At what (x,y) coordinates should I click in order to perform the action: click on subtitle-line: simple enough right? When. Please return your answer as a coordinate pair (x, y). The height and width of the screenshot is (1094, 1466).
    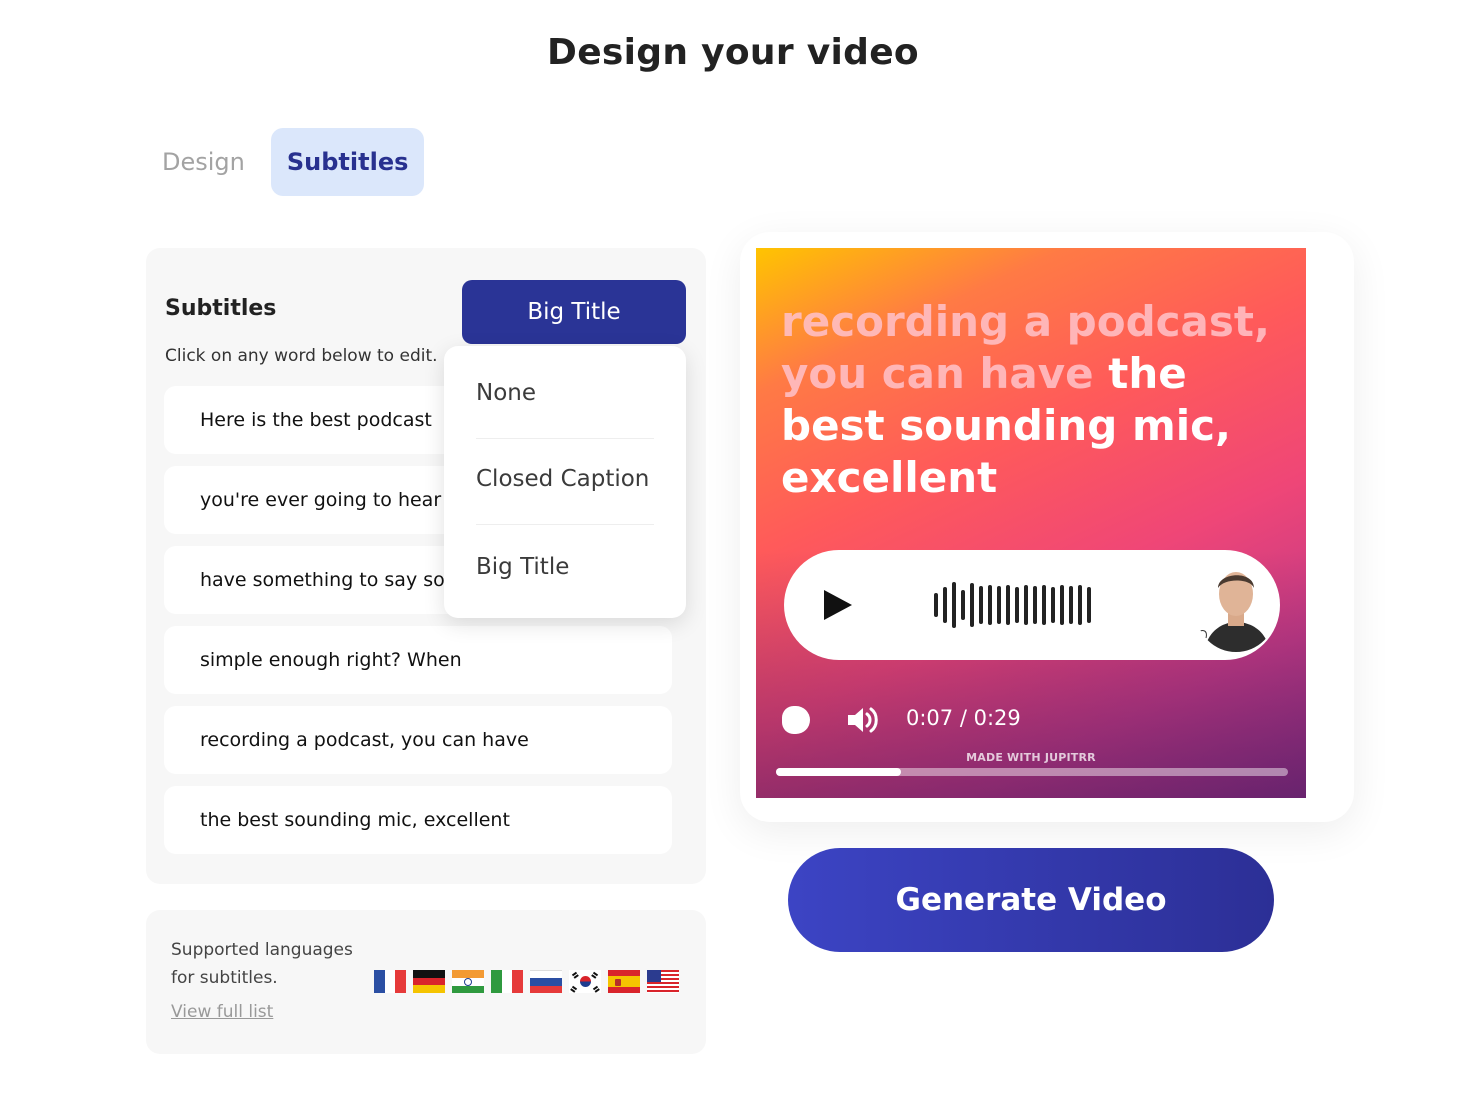
    Looking at the image, I should click on (418, 660).